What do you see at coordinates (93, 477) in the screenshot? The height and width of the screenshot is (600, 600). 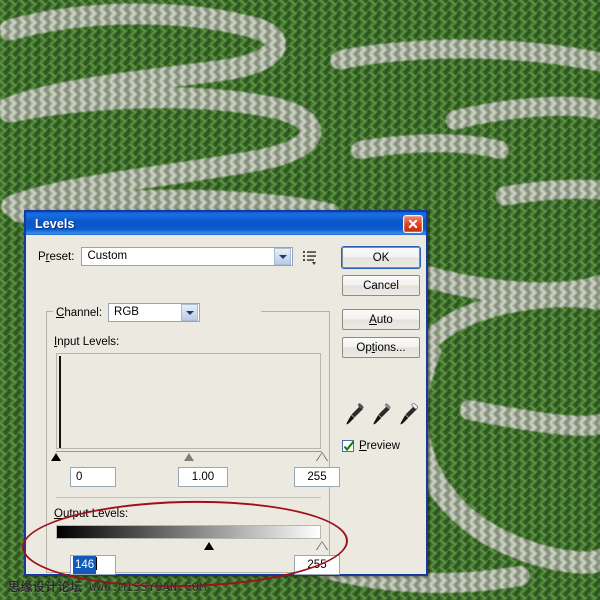 I see `input-black-field: 0` at bounding box center [93, 477].